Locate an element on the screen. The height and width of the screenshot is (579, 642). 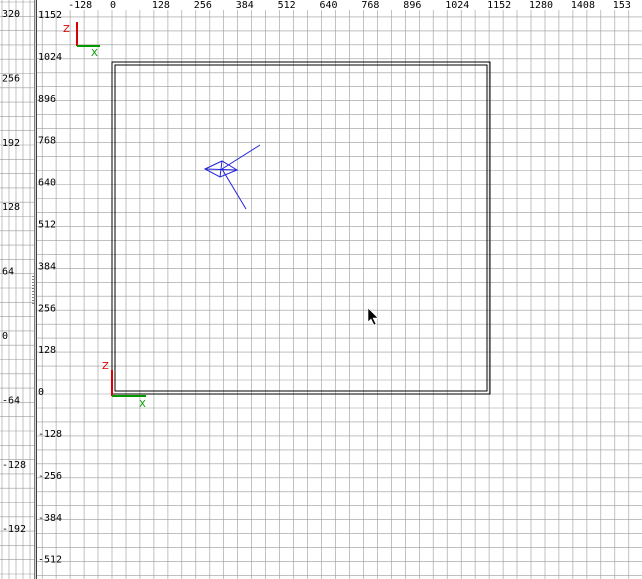
y-tick-label: 256 is located at coordinates (47, 308).